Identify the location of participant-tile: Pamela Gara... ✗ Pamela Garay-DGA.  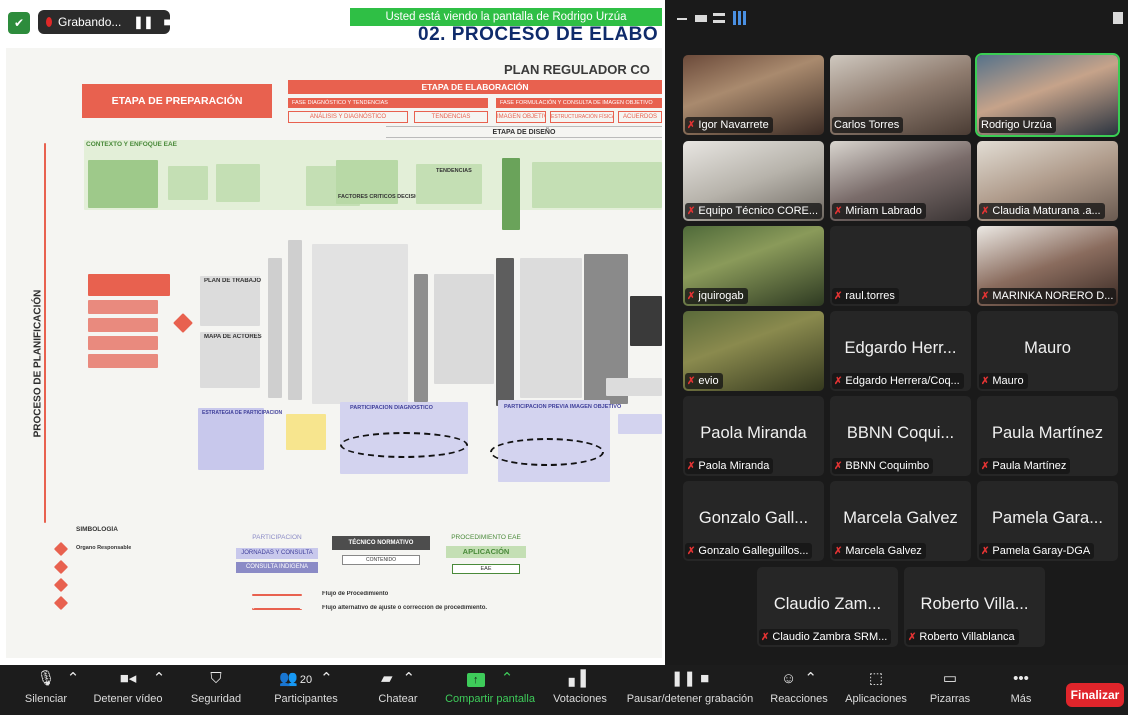
(1047, 521).